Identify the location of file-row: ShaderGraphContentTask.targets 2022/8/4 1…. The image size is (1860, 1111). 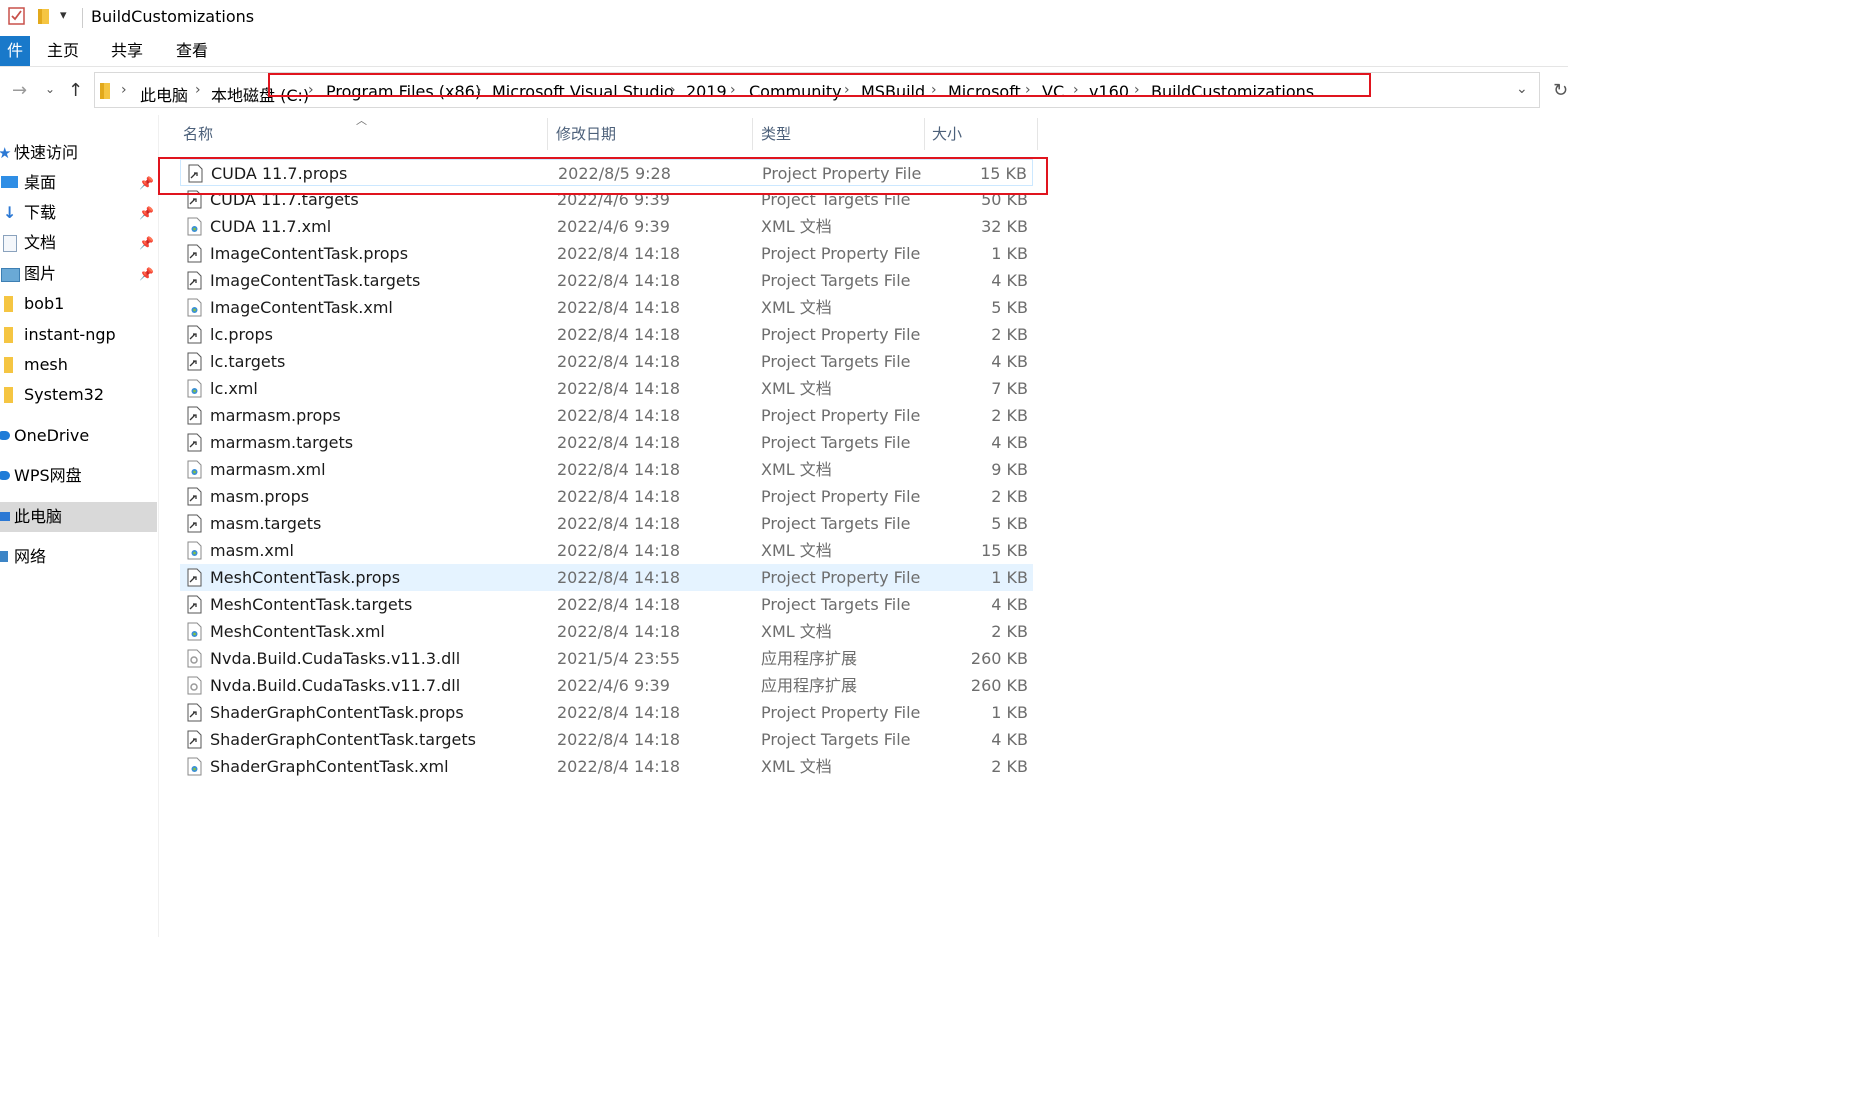
(606, 739).